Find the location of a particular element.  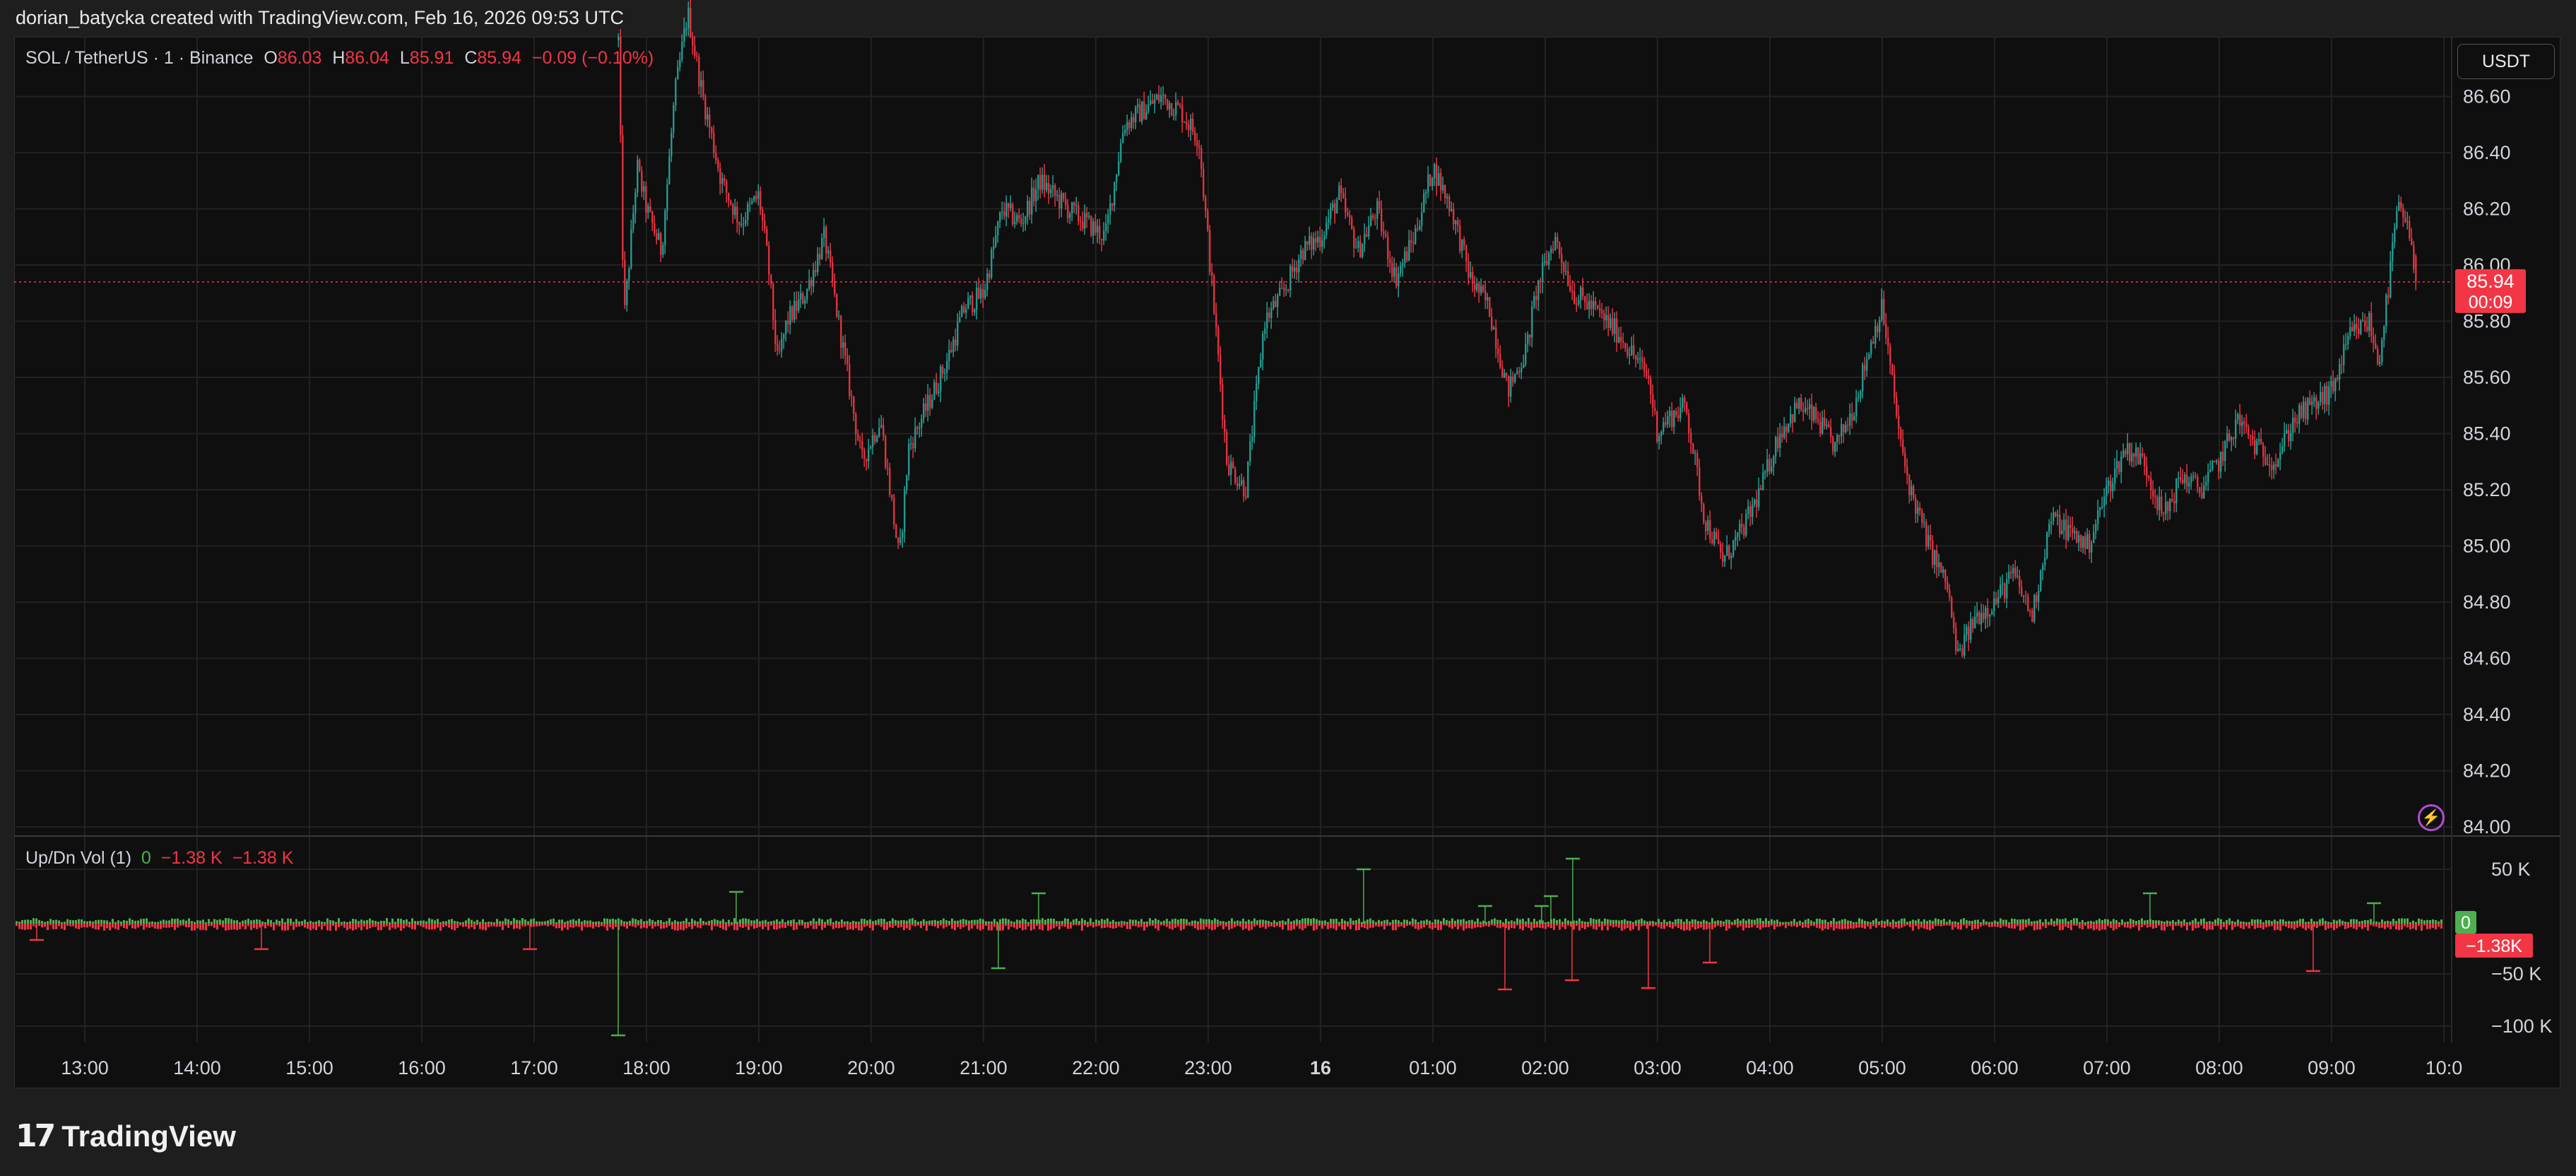

currency-button: USDT is located at coordinates (2506, 61).